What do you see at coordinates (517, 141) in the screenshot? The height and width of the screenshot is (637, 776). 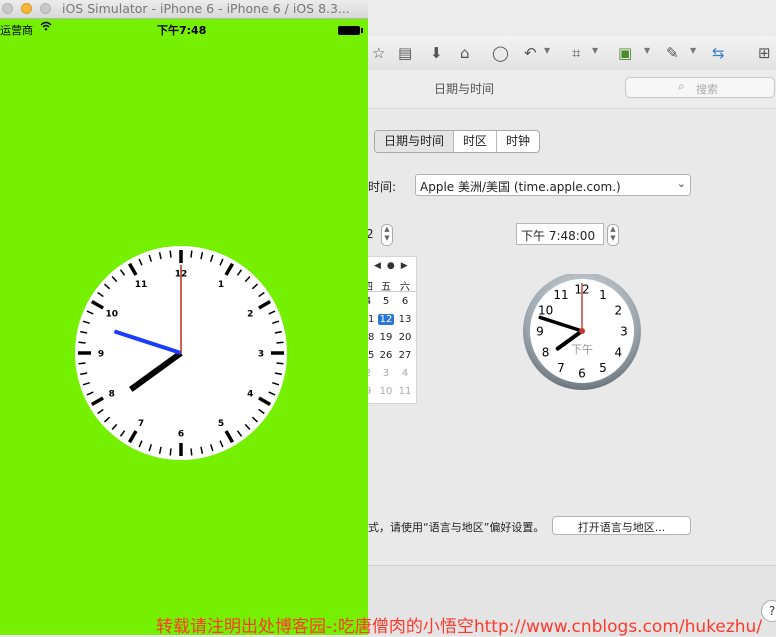 I see `tab-clock: 时钟` at bounding box center [517, 141].